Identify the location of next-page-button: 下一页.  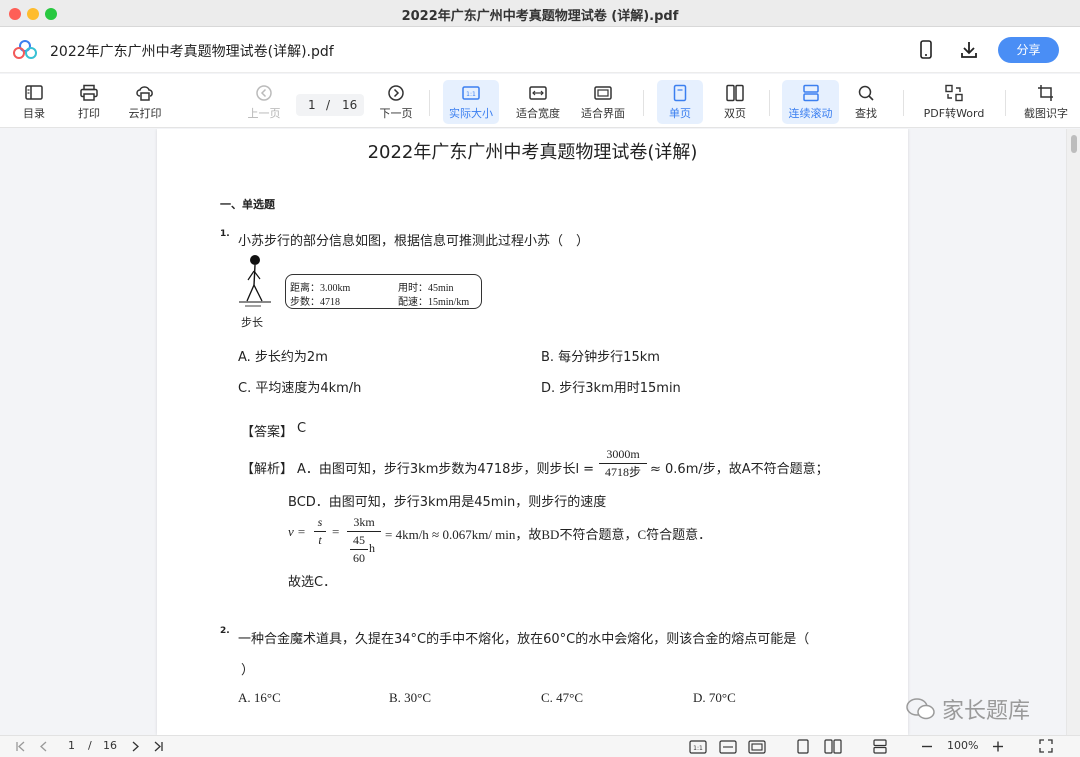
(396, 102).